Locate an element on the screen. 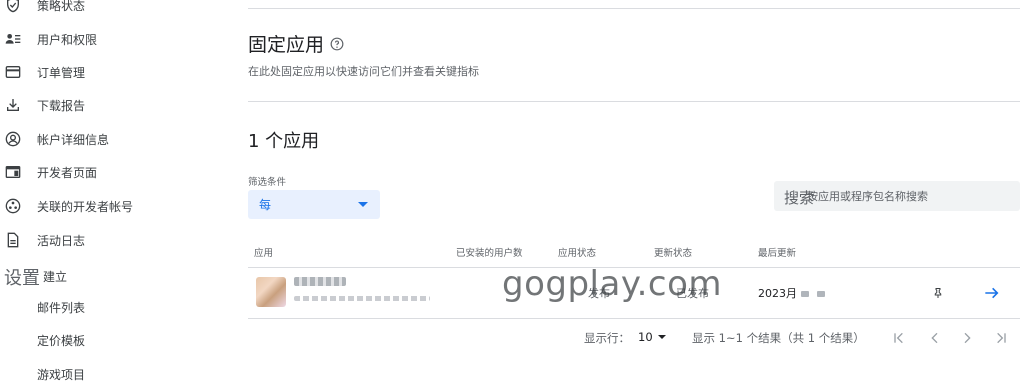 The image size is (1024, 382). top-divider is located at coordinates (634, 8).